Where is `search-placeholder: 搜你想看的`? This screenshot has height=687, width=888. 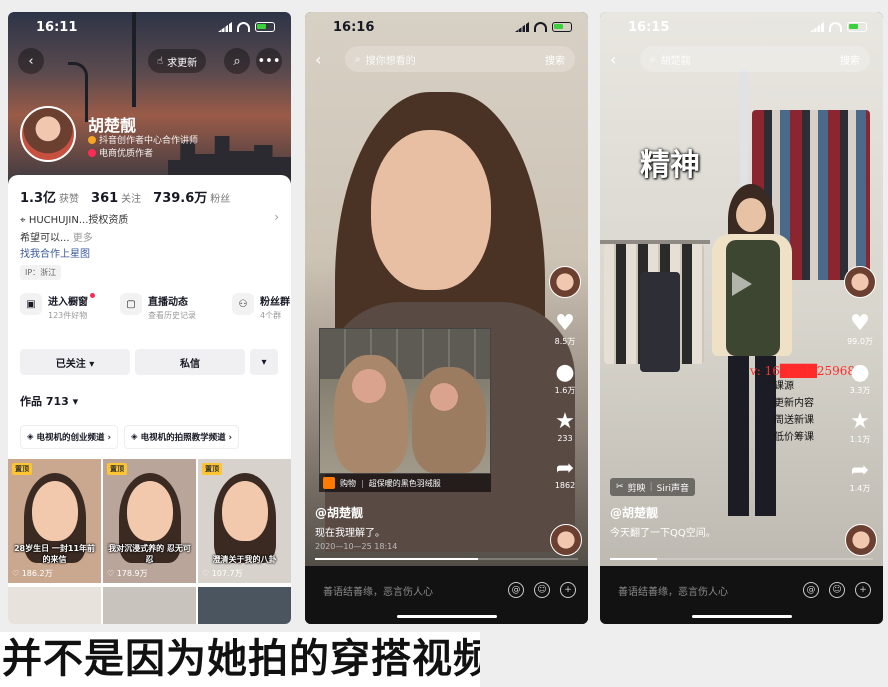 search-placeholder: 搜你想看的 is located at coordinates (390, 61).